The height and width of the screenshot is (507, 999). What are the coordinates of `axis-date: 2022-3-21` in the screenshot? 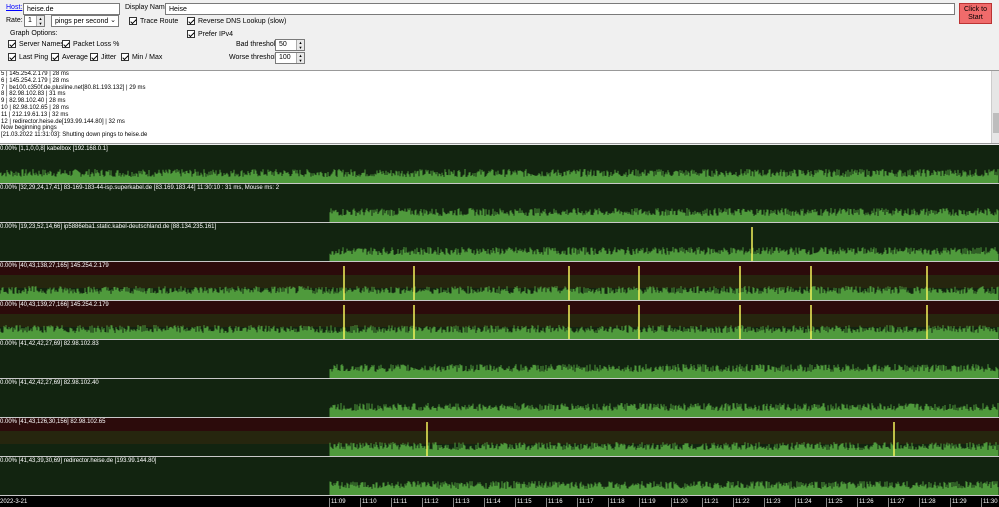 It's located at (14, 502).